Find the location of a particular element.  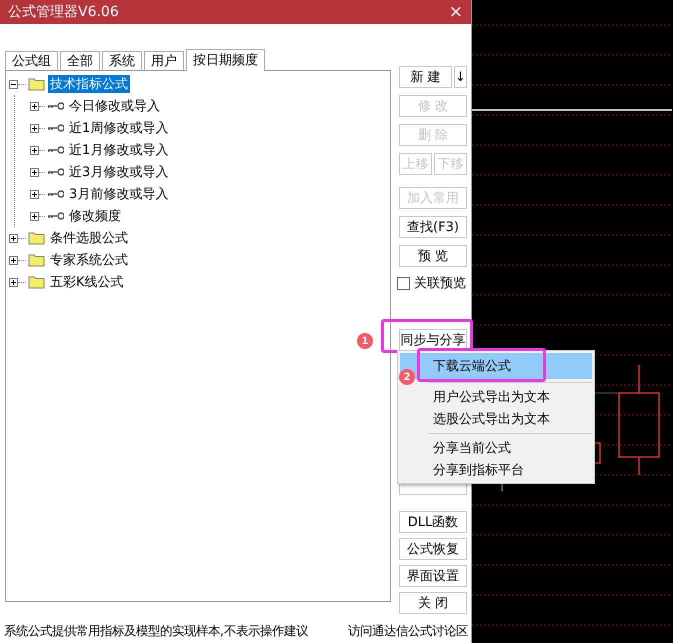

tree-item: 今日修改或导入 is located at coordinates (114, 106).